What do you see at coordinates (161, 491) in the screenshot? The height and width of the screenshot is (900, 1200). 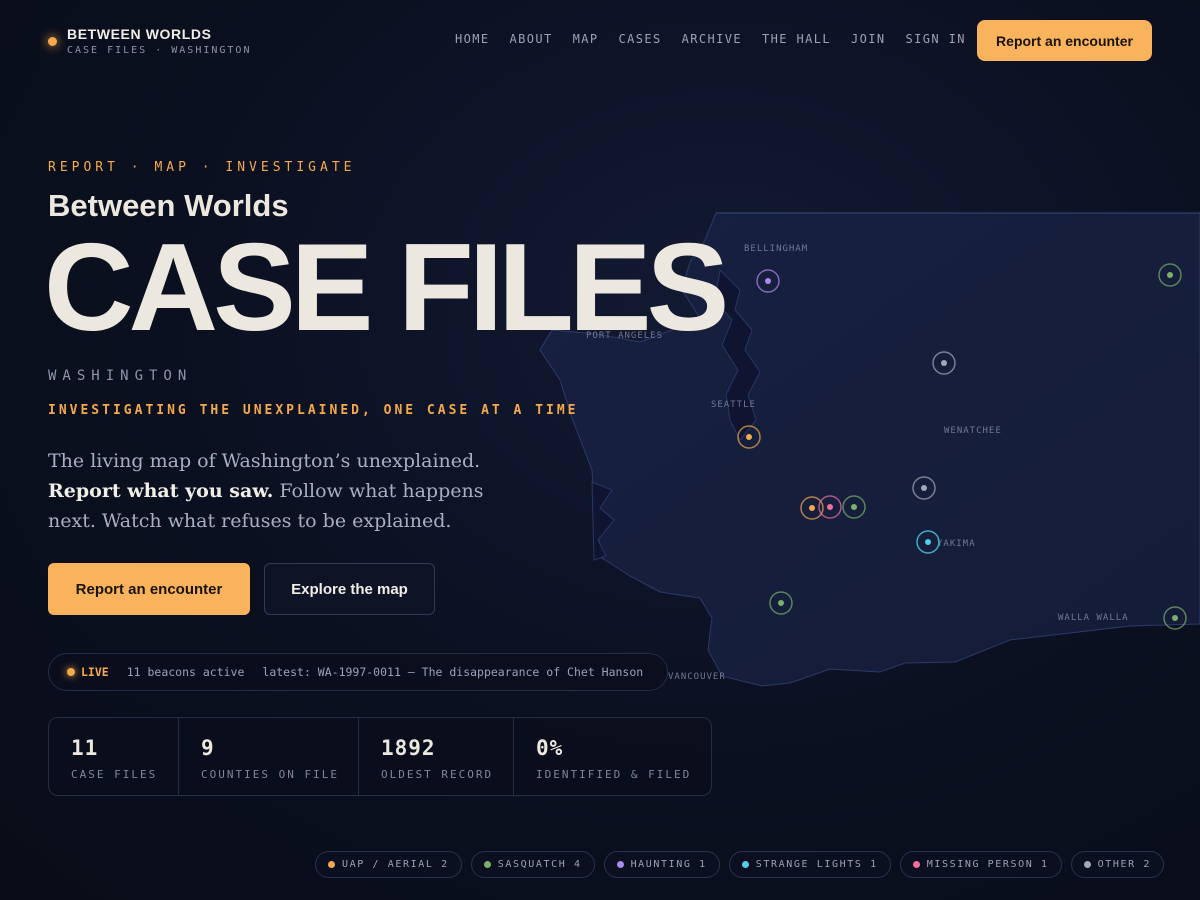 I see `intro-emphasis: Report what you saw.` at bounding box center [161, 491].